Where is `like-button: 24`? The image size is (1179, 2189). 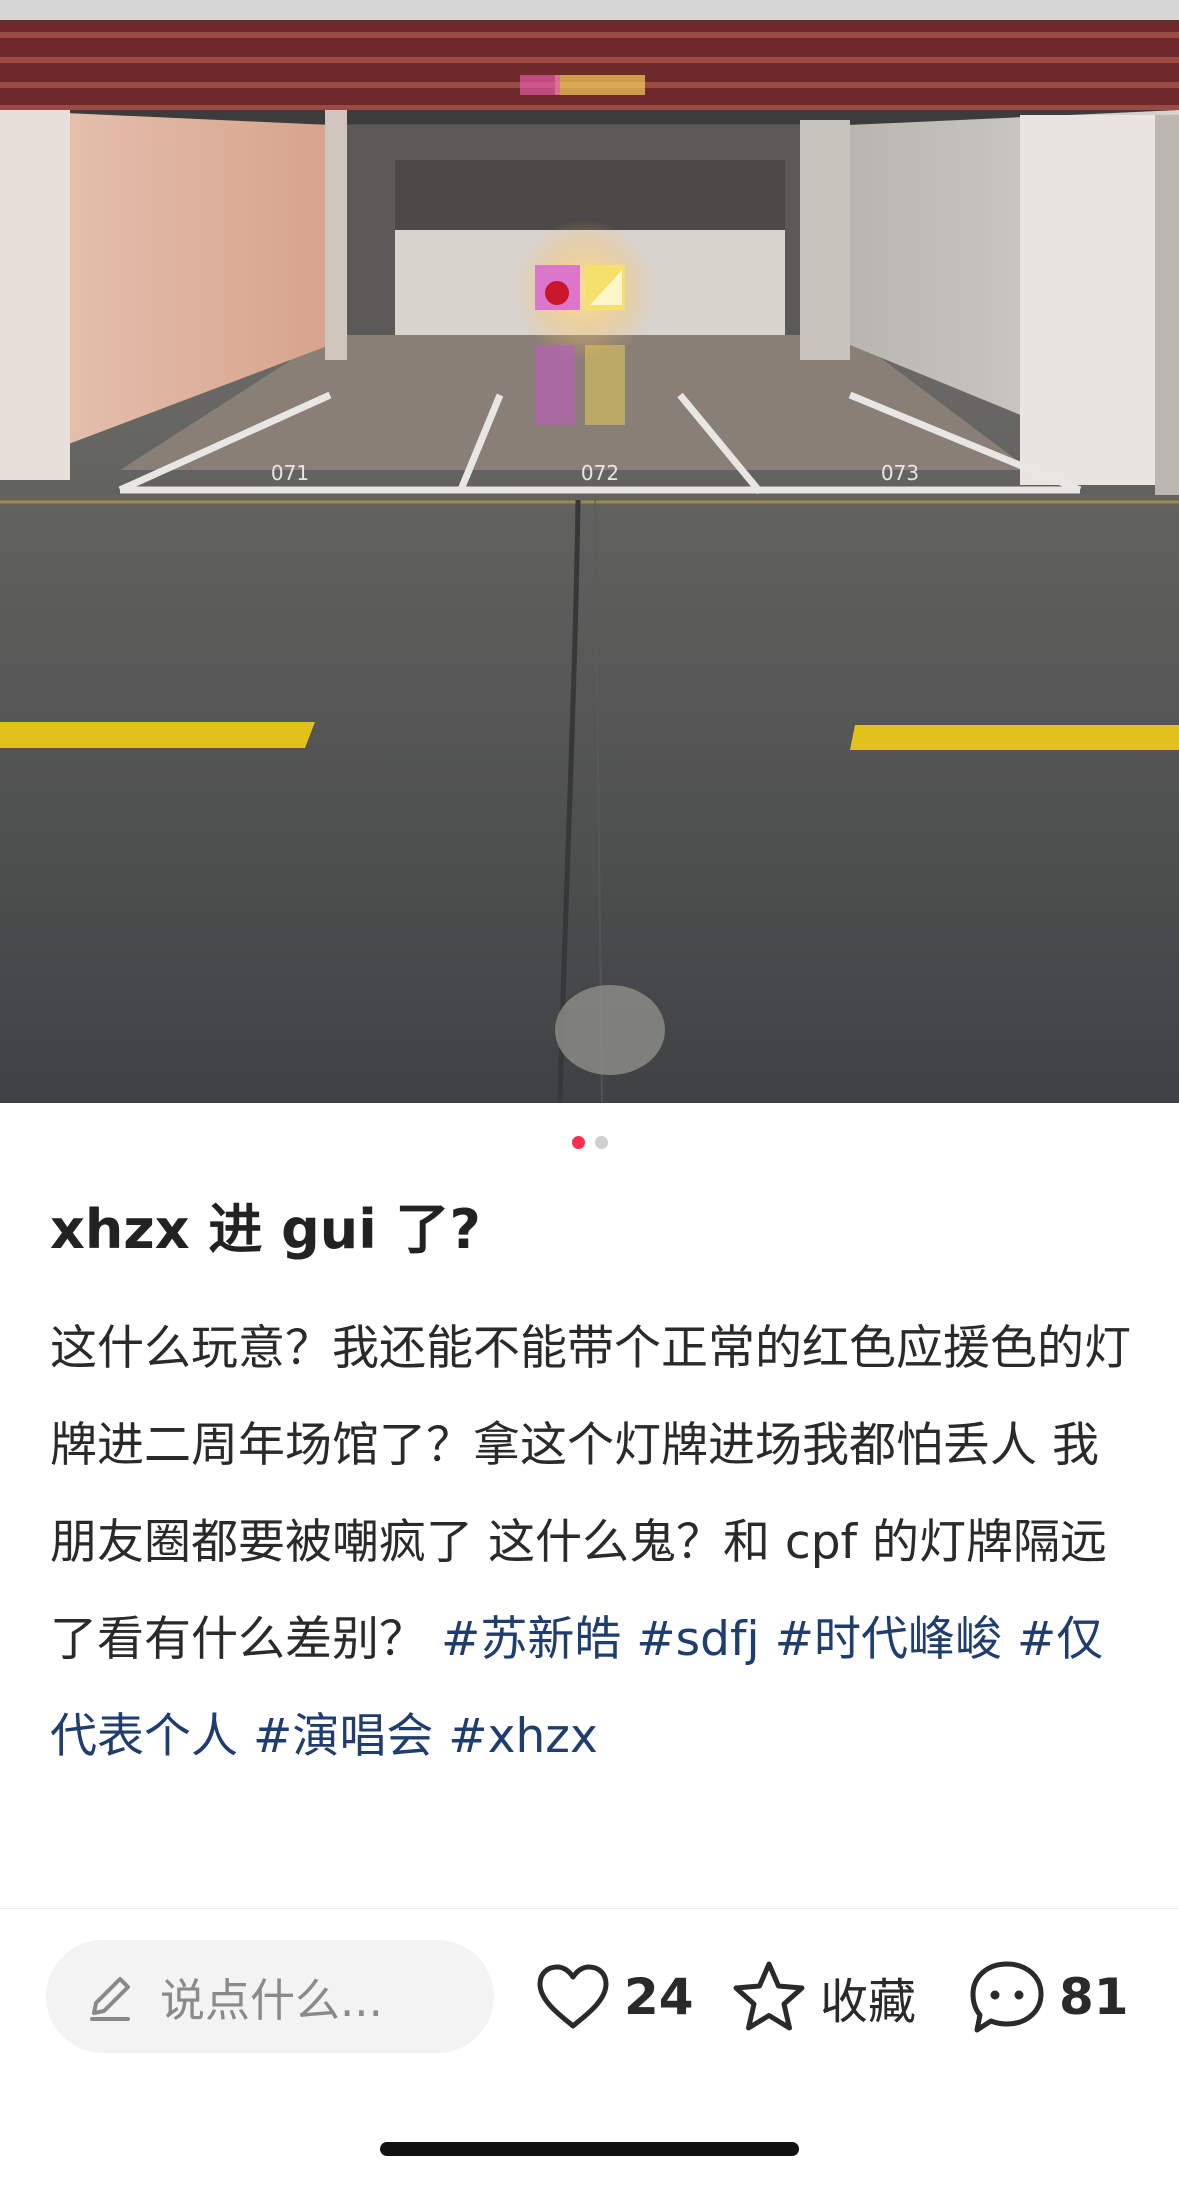
like-button: 24 is located at coordinates (614, 1996).